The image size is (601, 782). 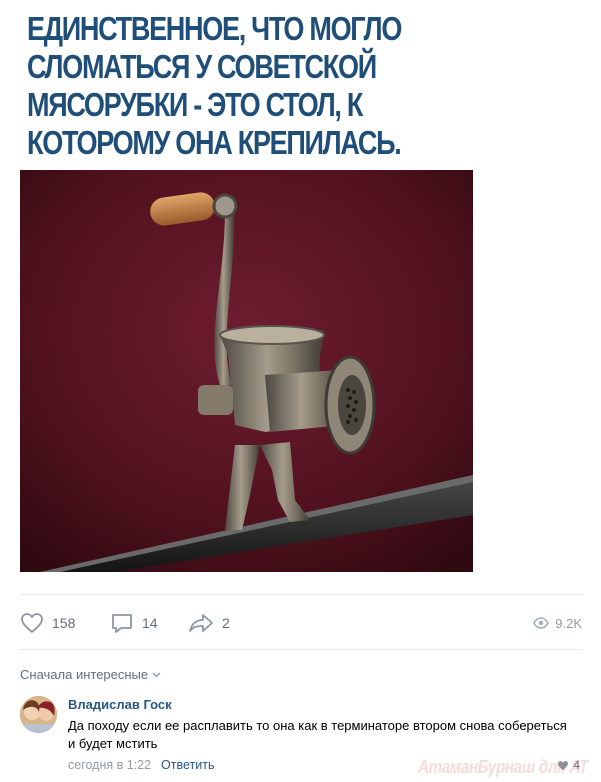 I want to click on views-counter: 9.2K, so click(x=557, y=623).